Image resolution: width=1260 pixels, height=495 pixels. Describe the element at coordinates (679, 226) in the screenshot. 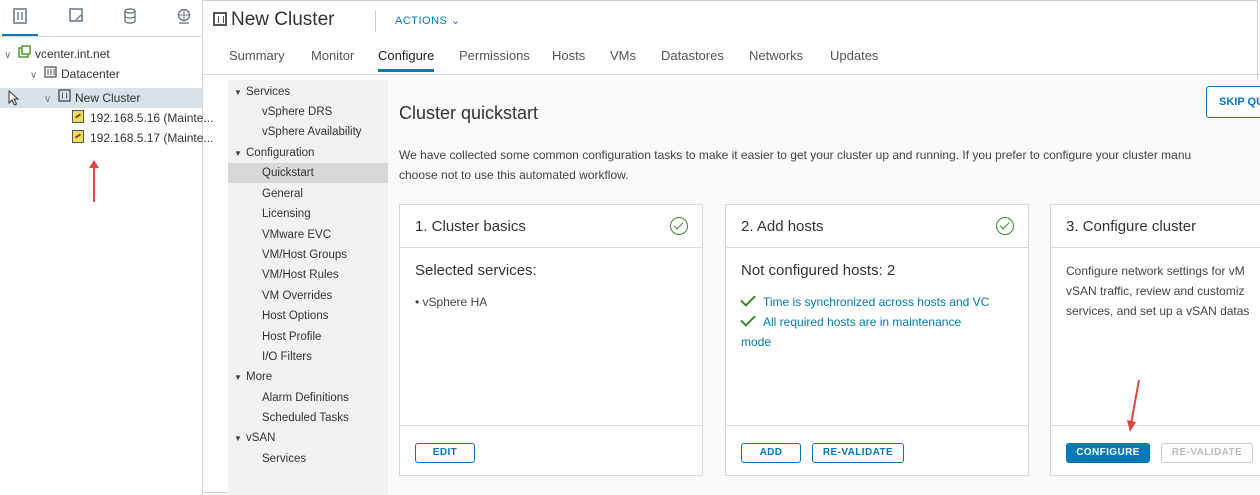

I see `check-circle-icon` at that location.